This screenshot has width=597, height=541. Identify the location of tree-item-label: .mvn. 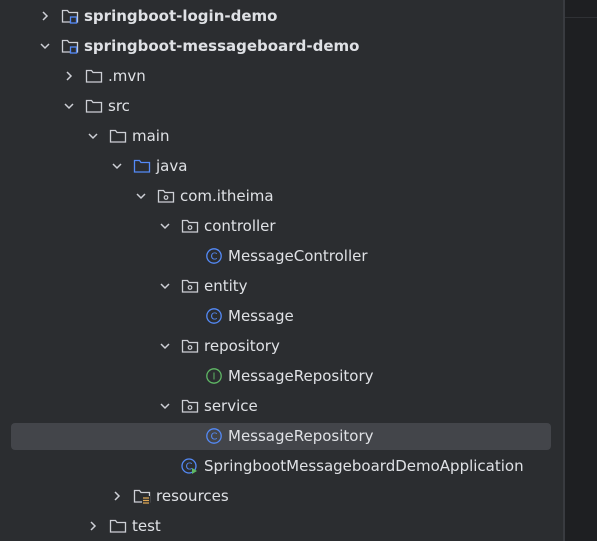
(127, 76).